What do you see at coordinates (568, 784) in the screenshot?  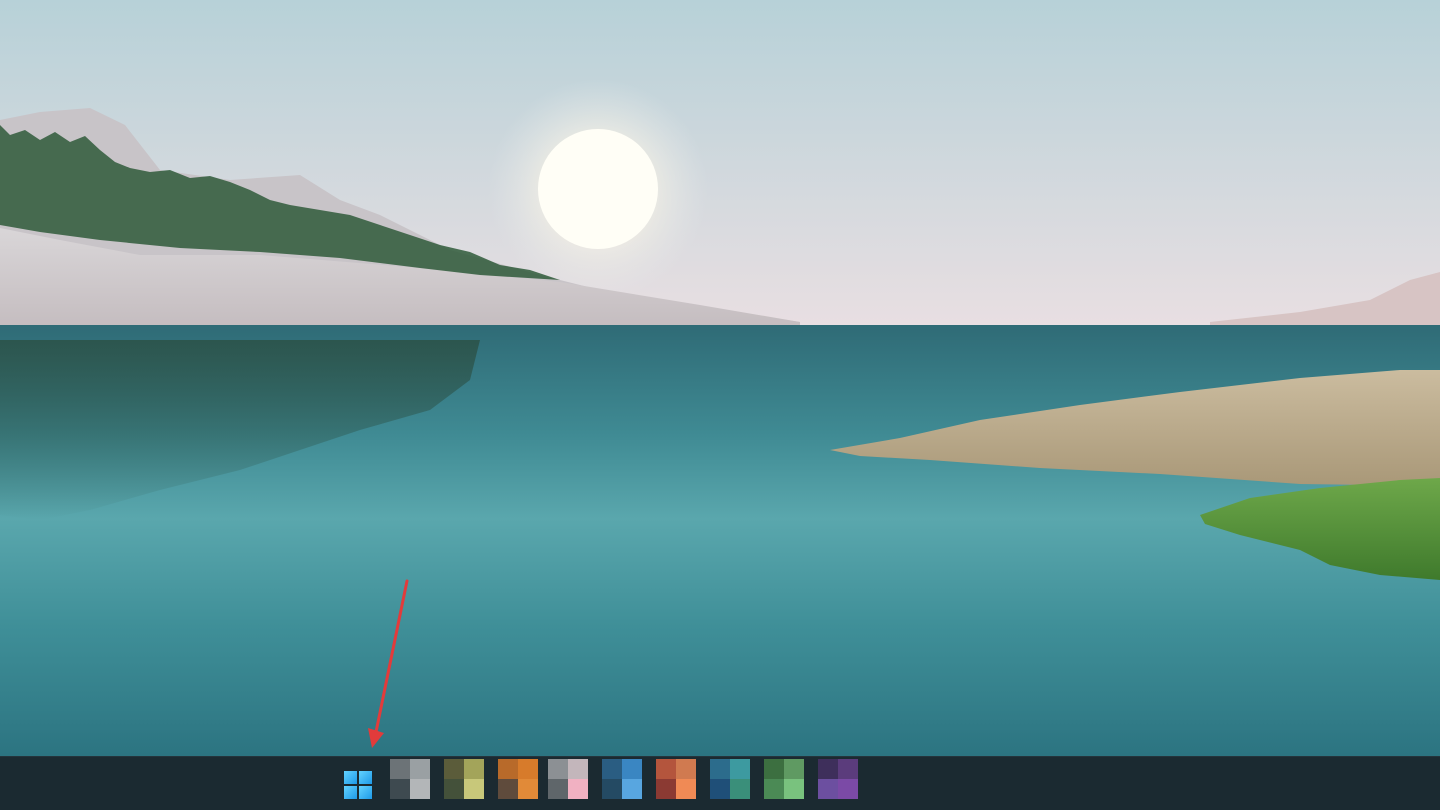 I see `pinned-app-4-icon` at bounding box center [568, 784].